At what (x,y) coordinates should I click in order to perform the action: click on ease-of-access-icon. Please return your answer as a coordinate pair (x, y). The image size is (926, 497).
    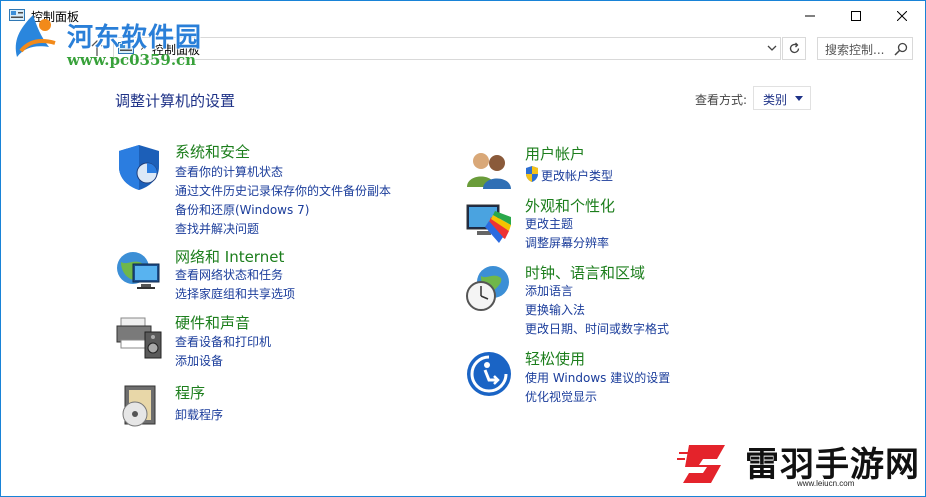
    Looking at the image, I should click on (489, 374).